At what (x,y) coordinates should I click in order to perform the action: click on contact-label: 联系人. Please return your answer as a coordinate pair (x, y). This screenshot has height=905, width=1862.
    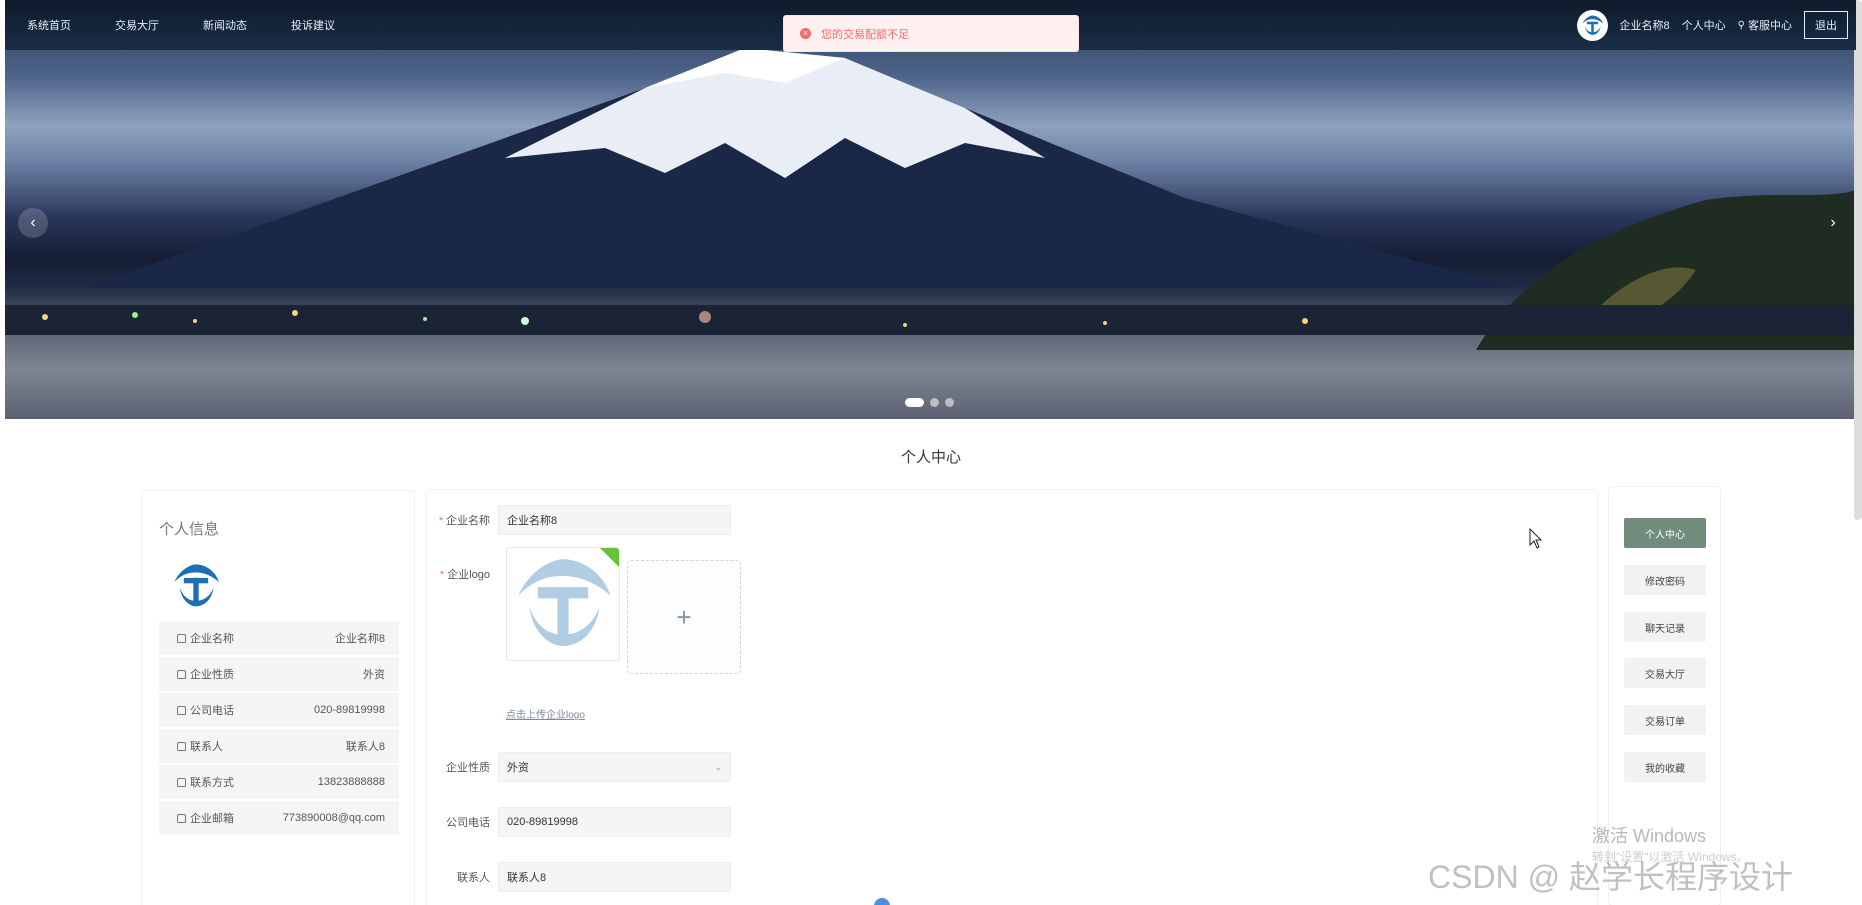
    Looking at the image, I should click on (473, 878).